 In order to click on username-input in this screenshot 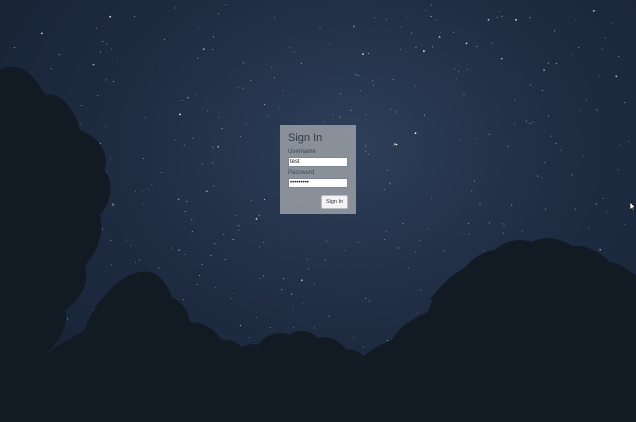, I will do `click(318, 162)`.